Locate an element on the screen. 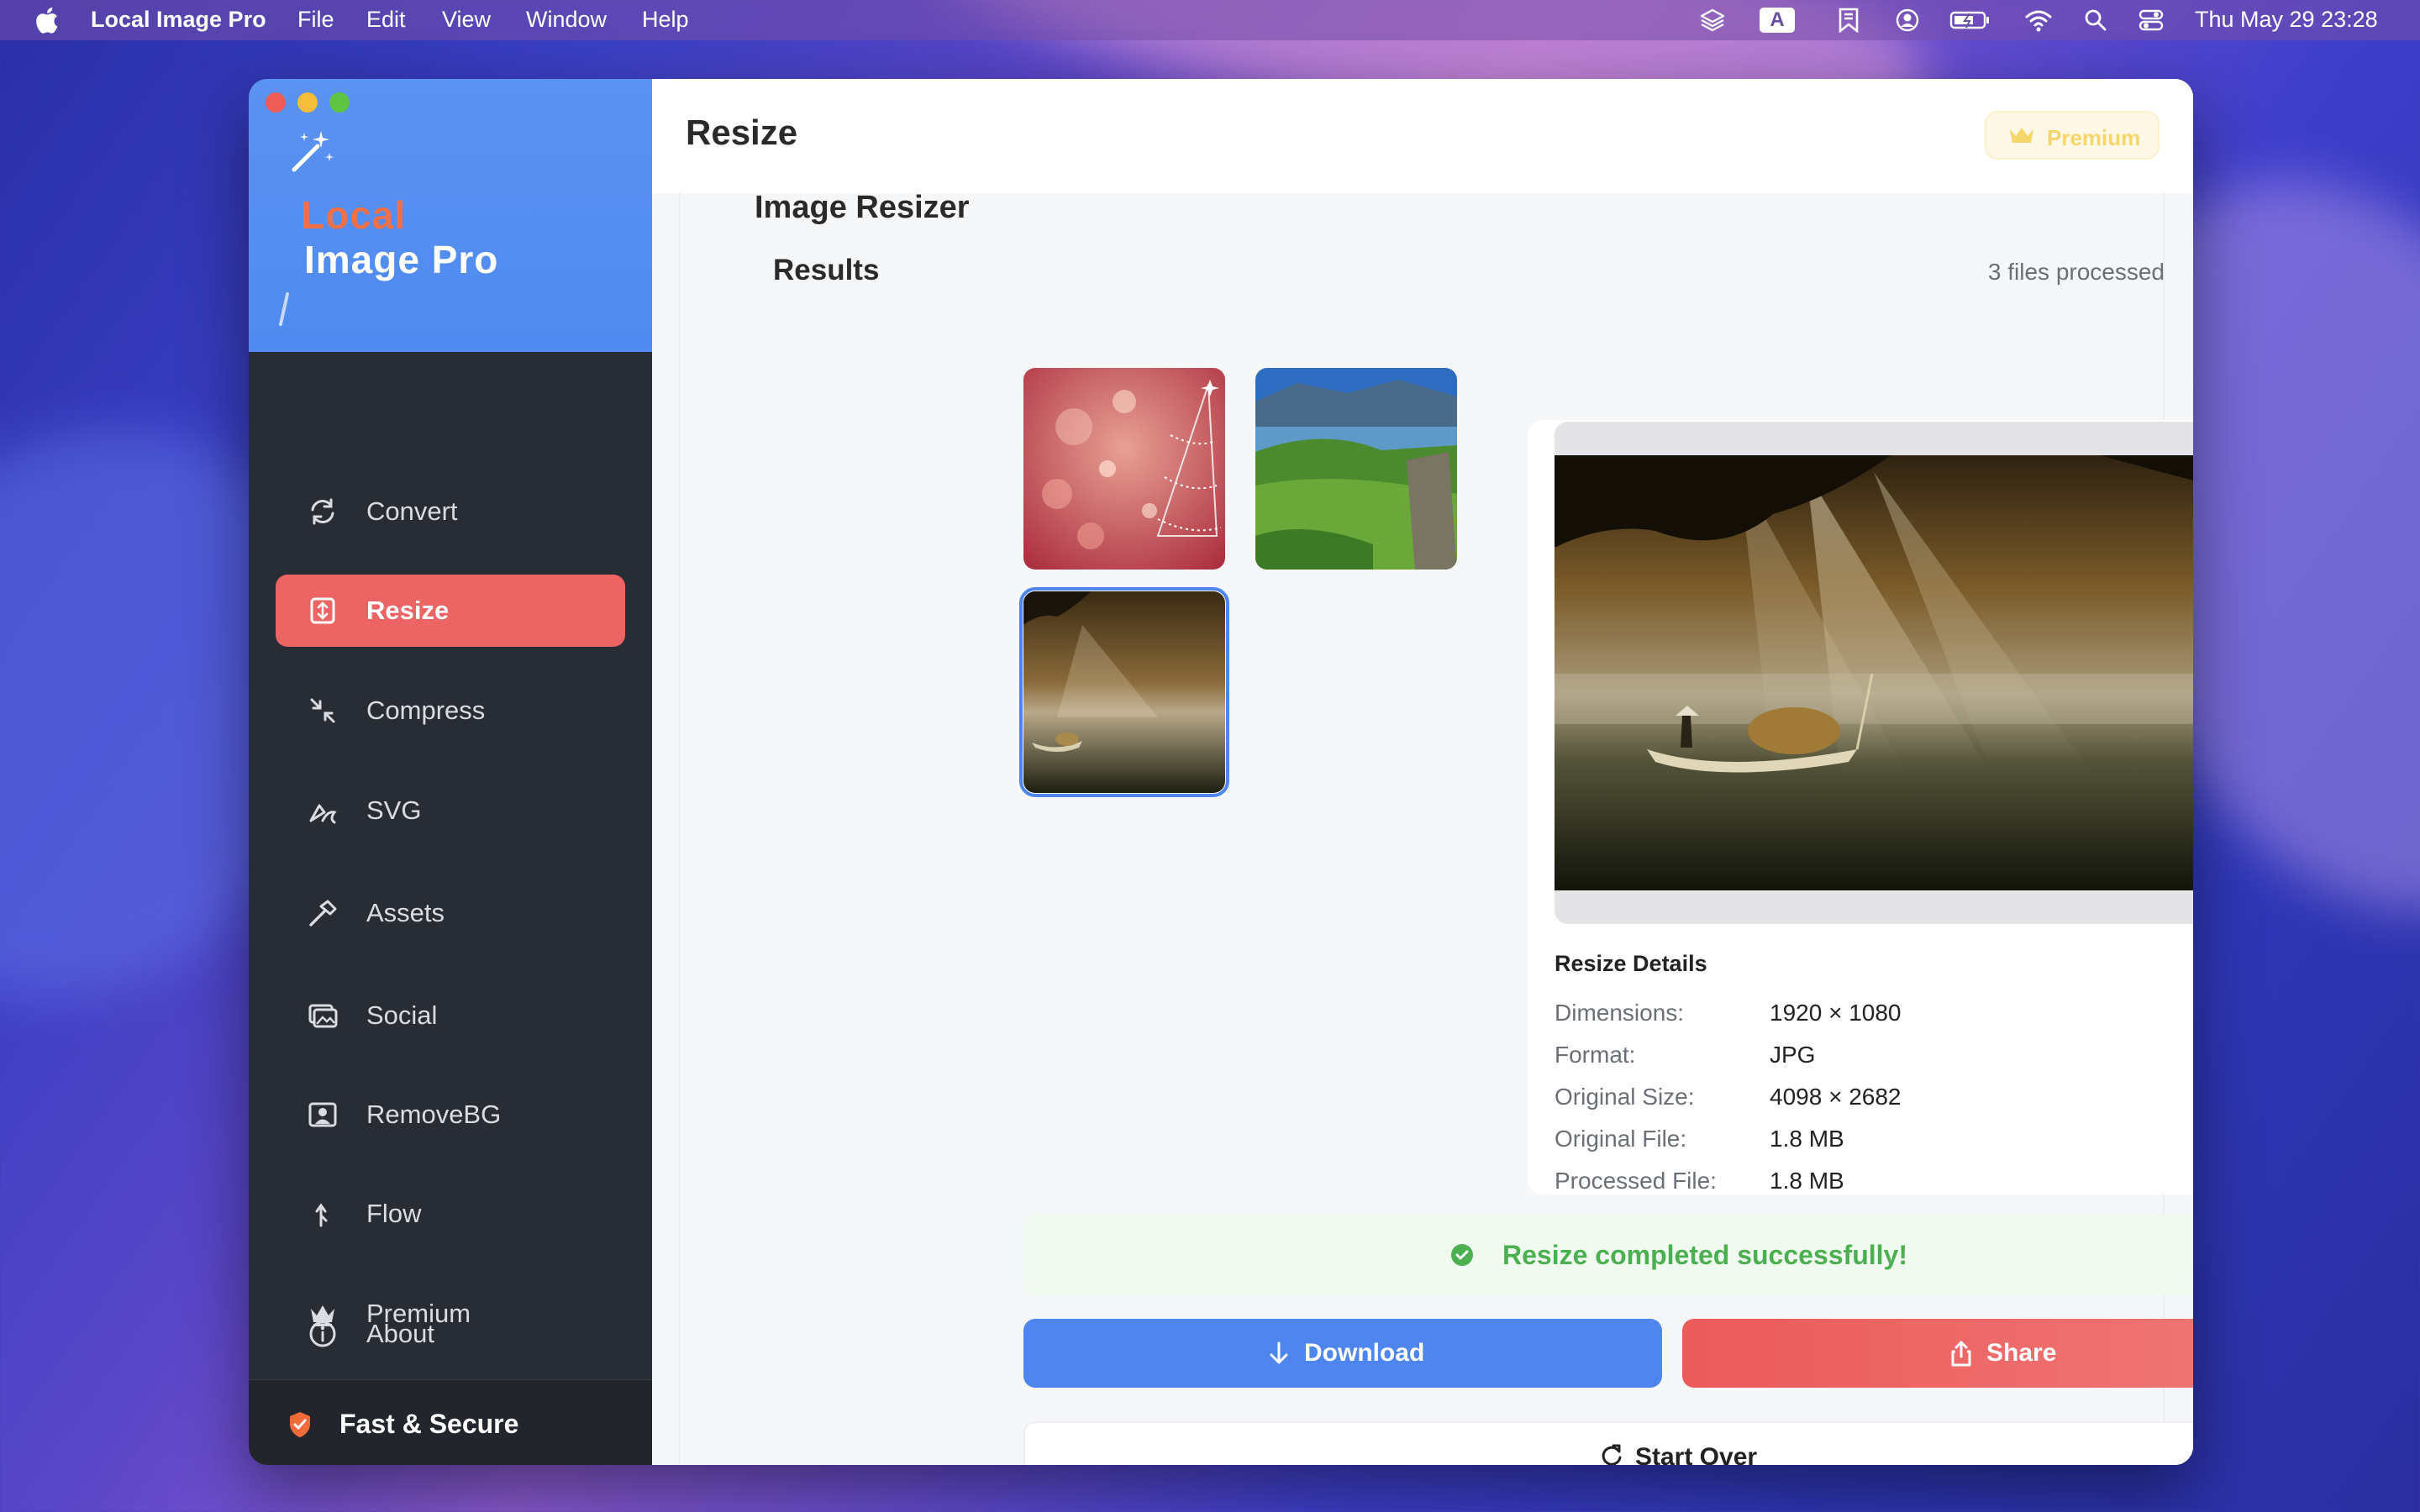 This screenshot has width=2420, height=1512. minimize-window-button is located at coordinates (307, 102).